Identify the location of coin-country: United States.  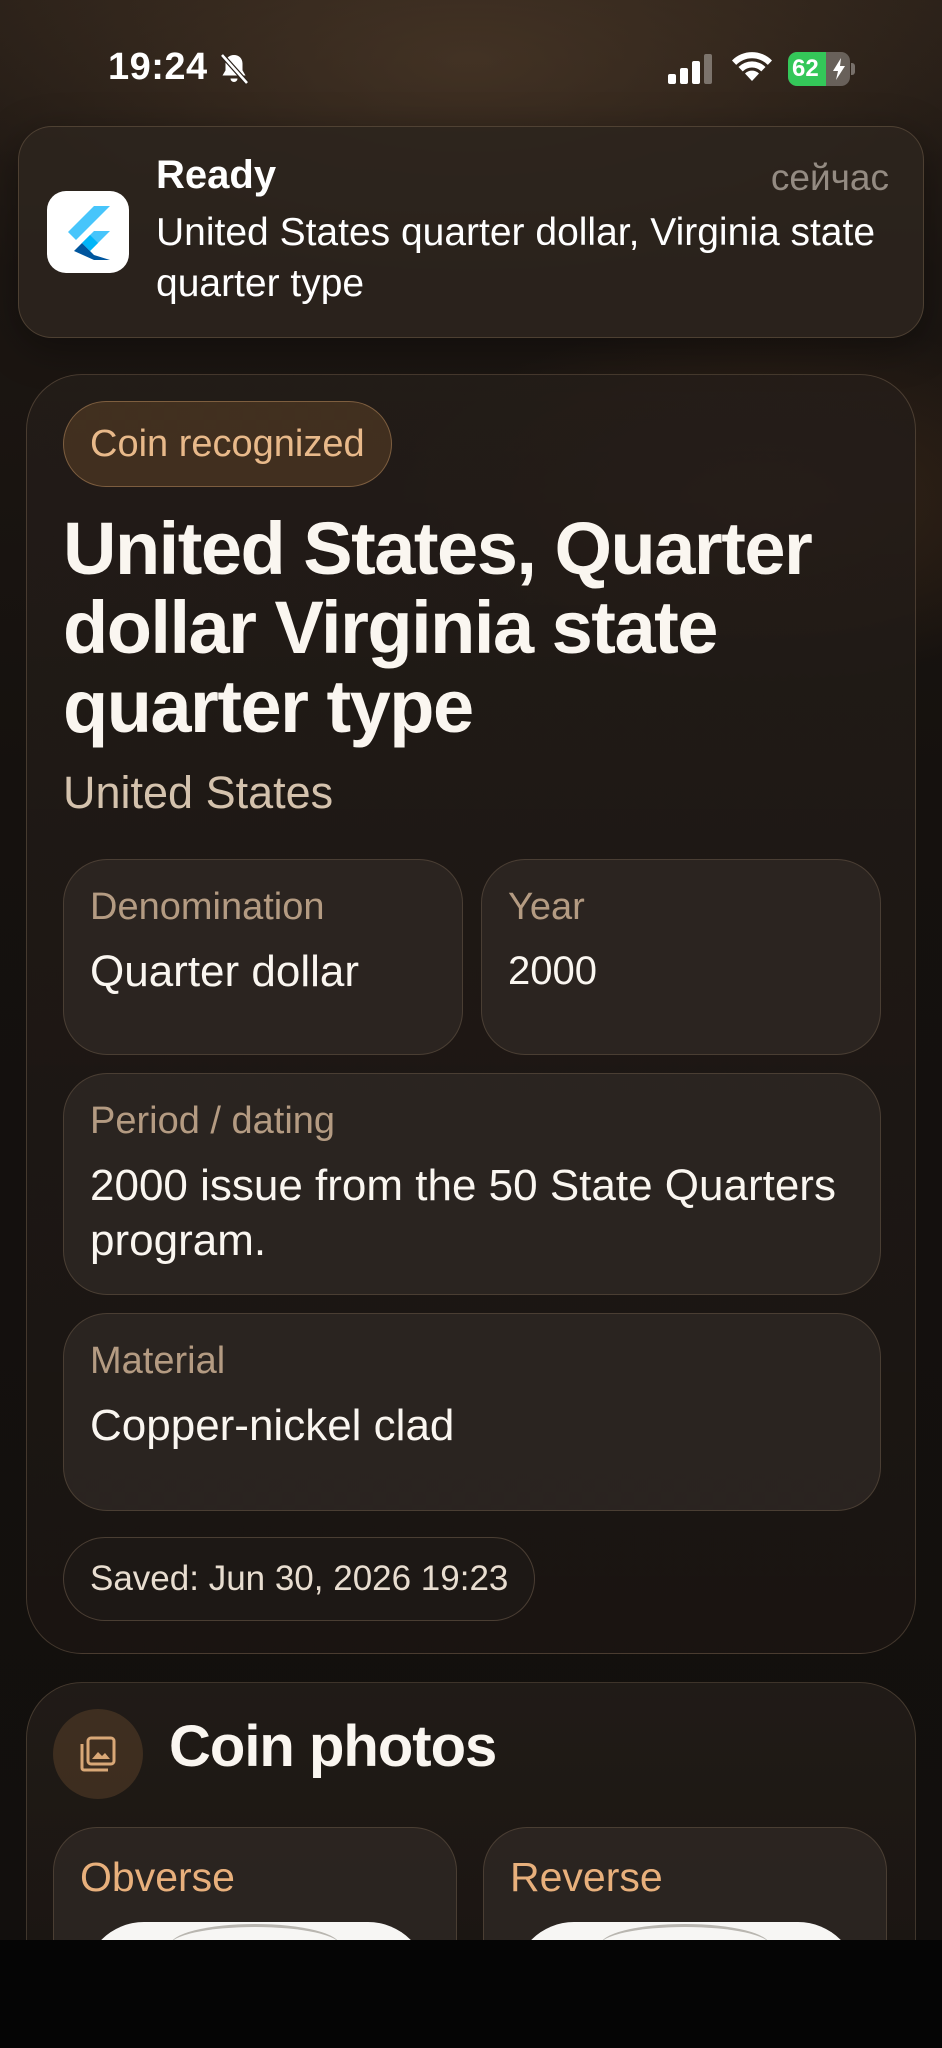
(198, 792).